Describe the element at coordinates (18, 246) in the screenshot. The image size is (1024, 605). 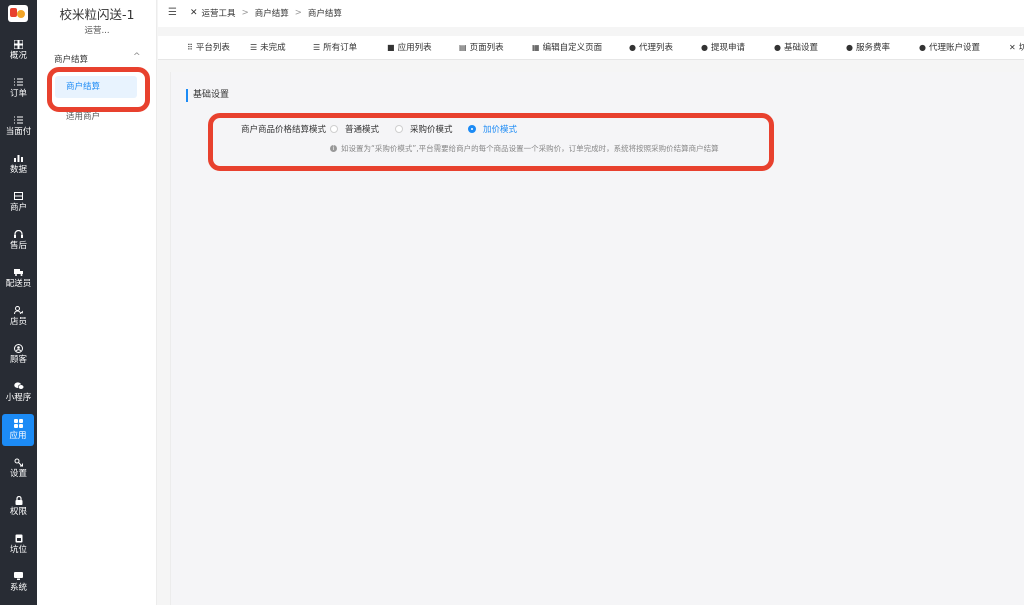
I see `nav-item-label: 售后` at that location.